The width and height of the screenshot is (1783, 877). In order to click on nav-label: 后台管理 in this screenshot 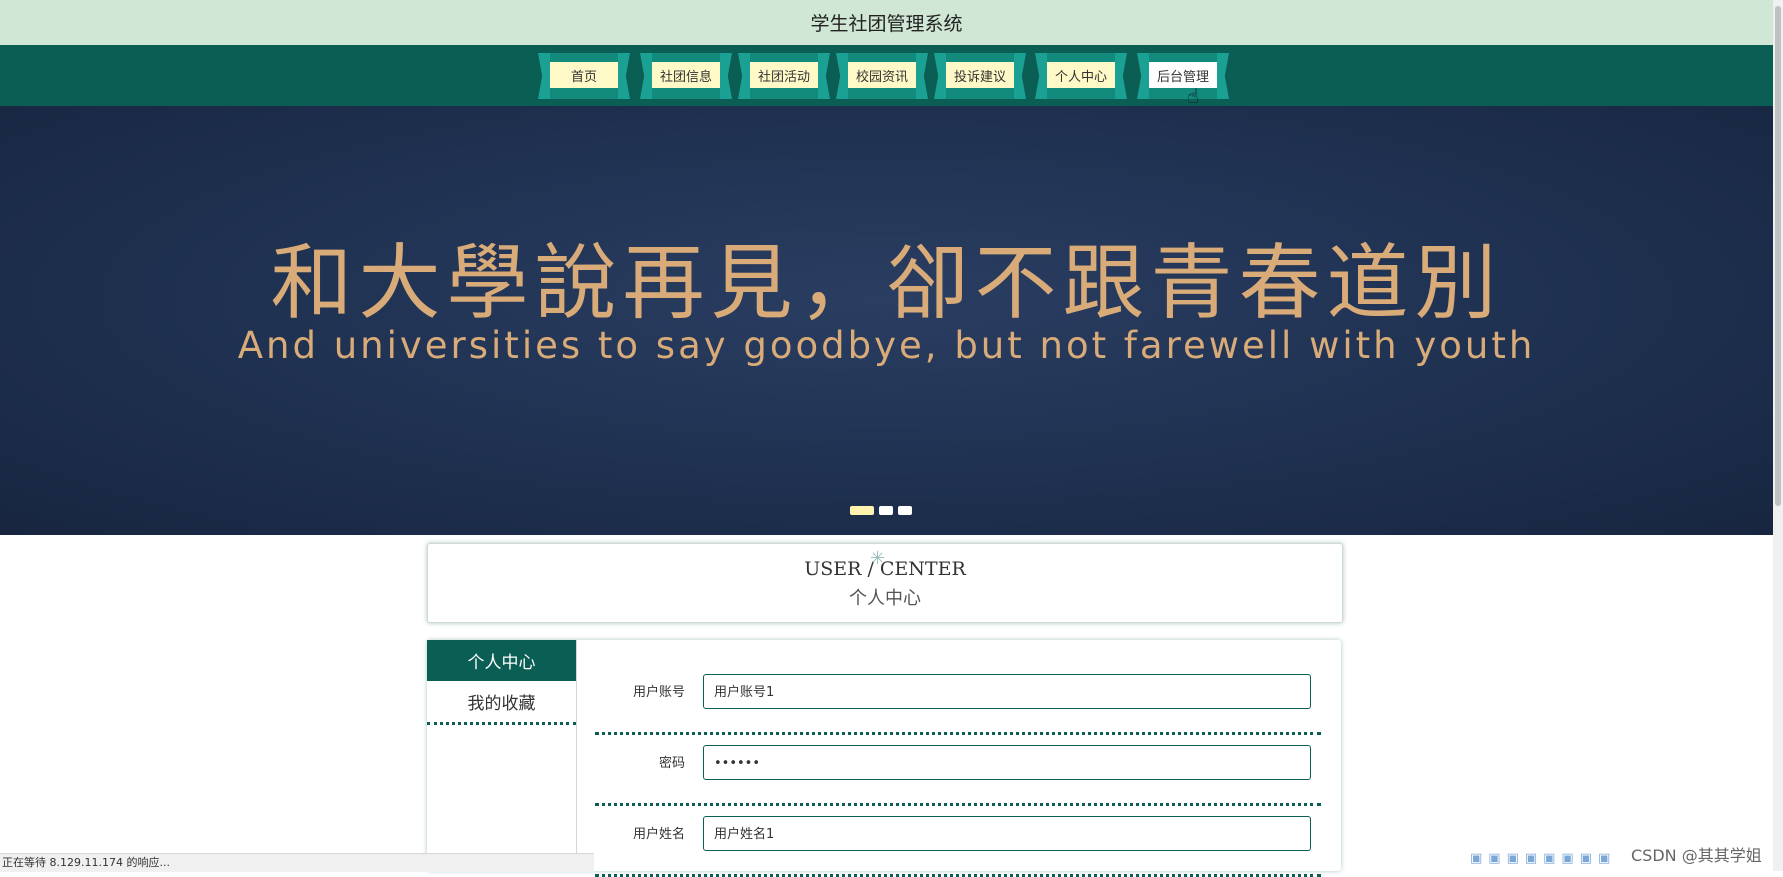, I will do `click(1183, 75)`.